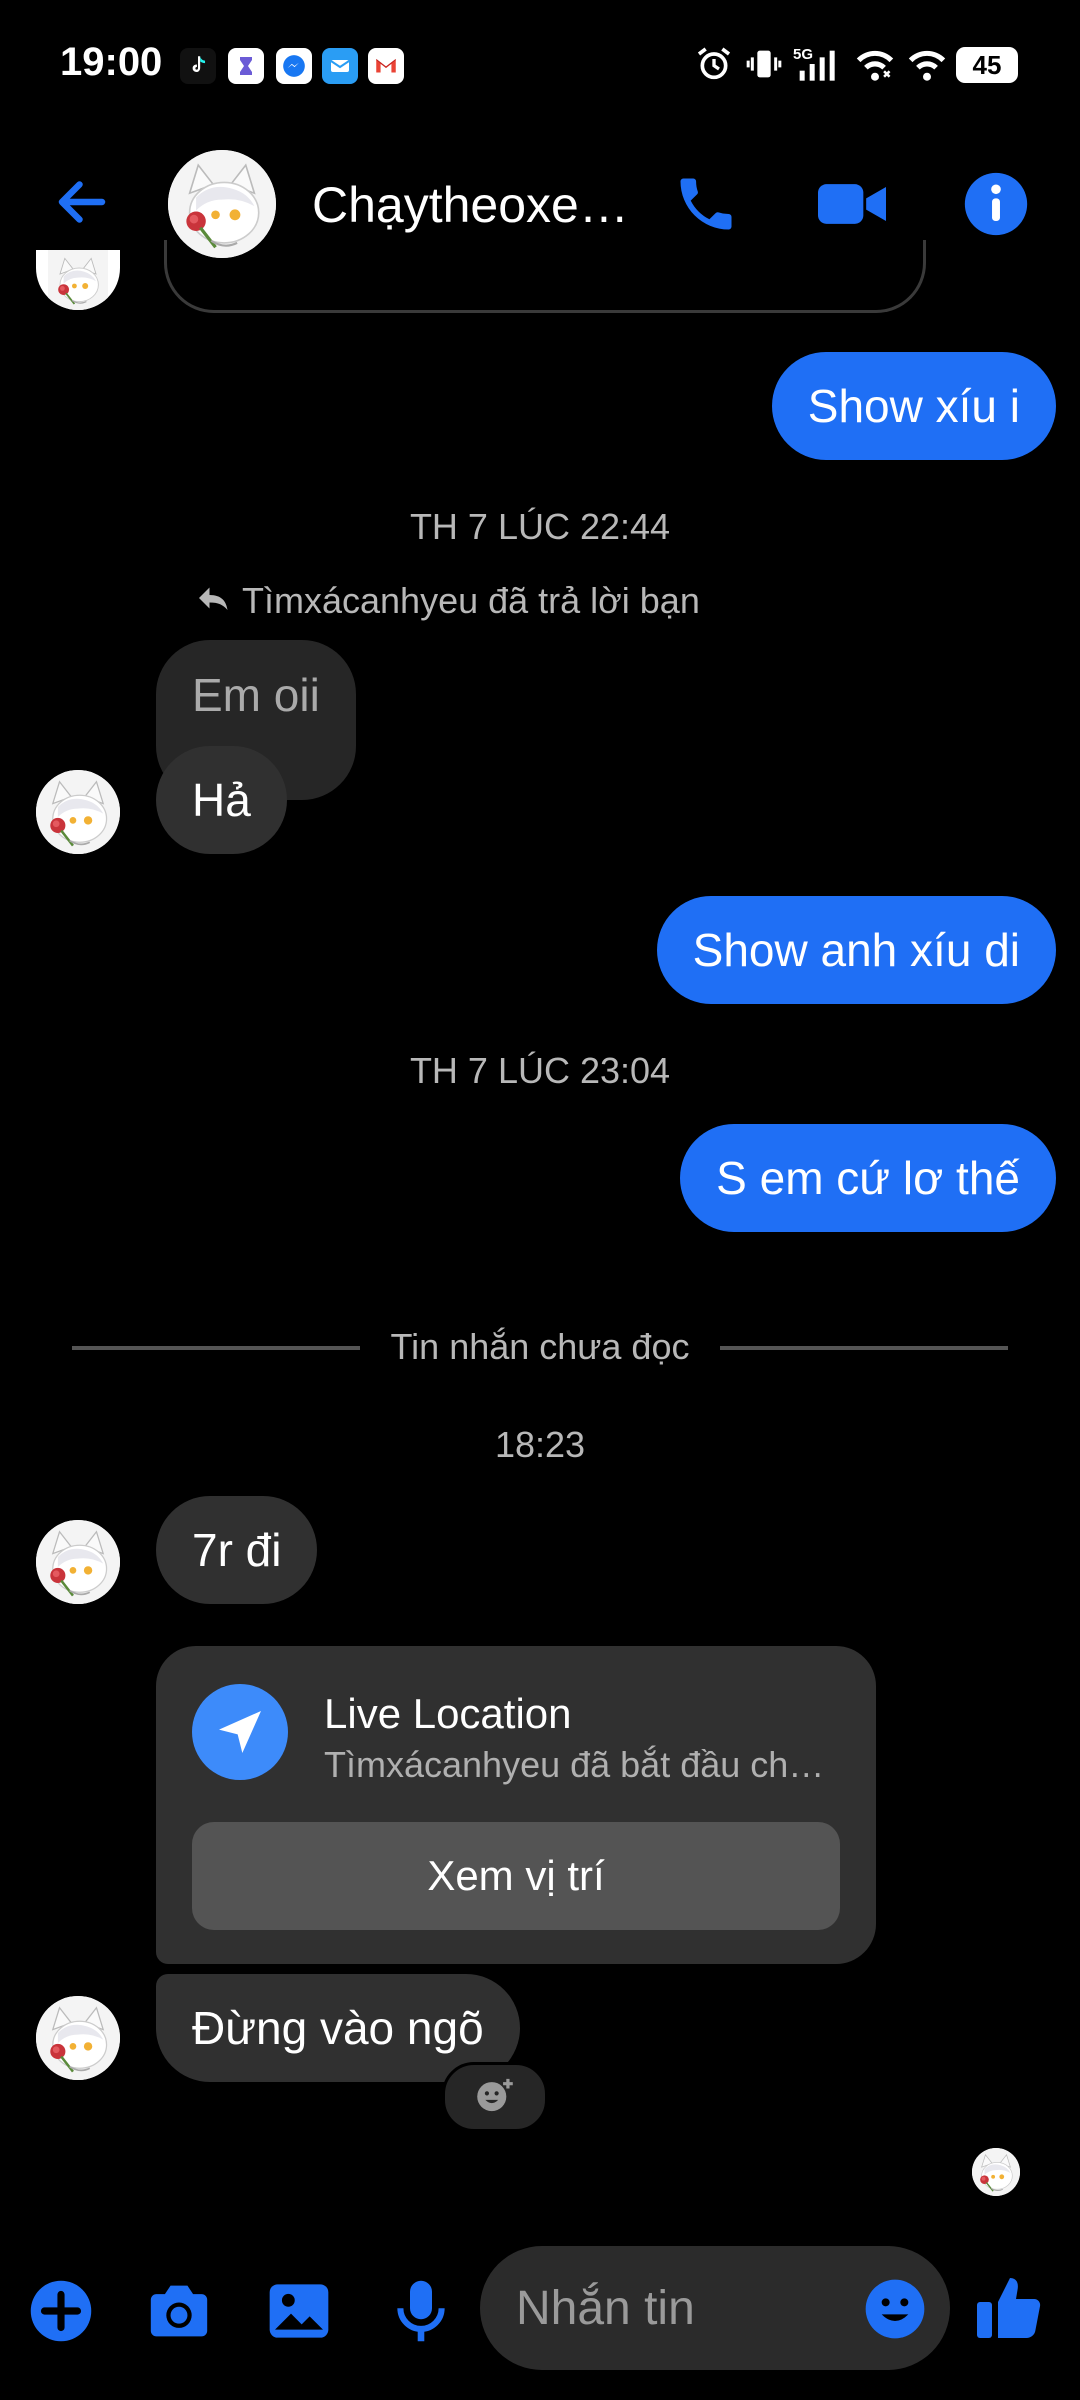 The width and height of the screenshot is (1080, 2400). Describe the element at coordinates (386, 66) in the screenshot. I see `gmail-icon` at that location.